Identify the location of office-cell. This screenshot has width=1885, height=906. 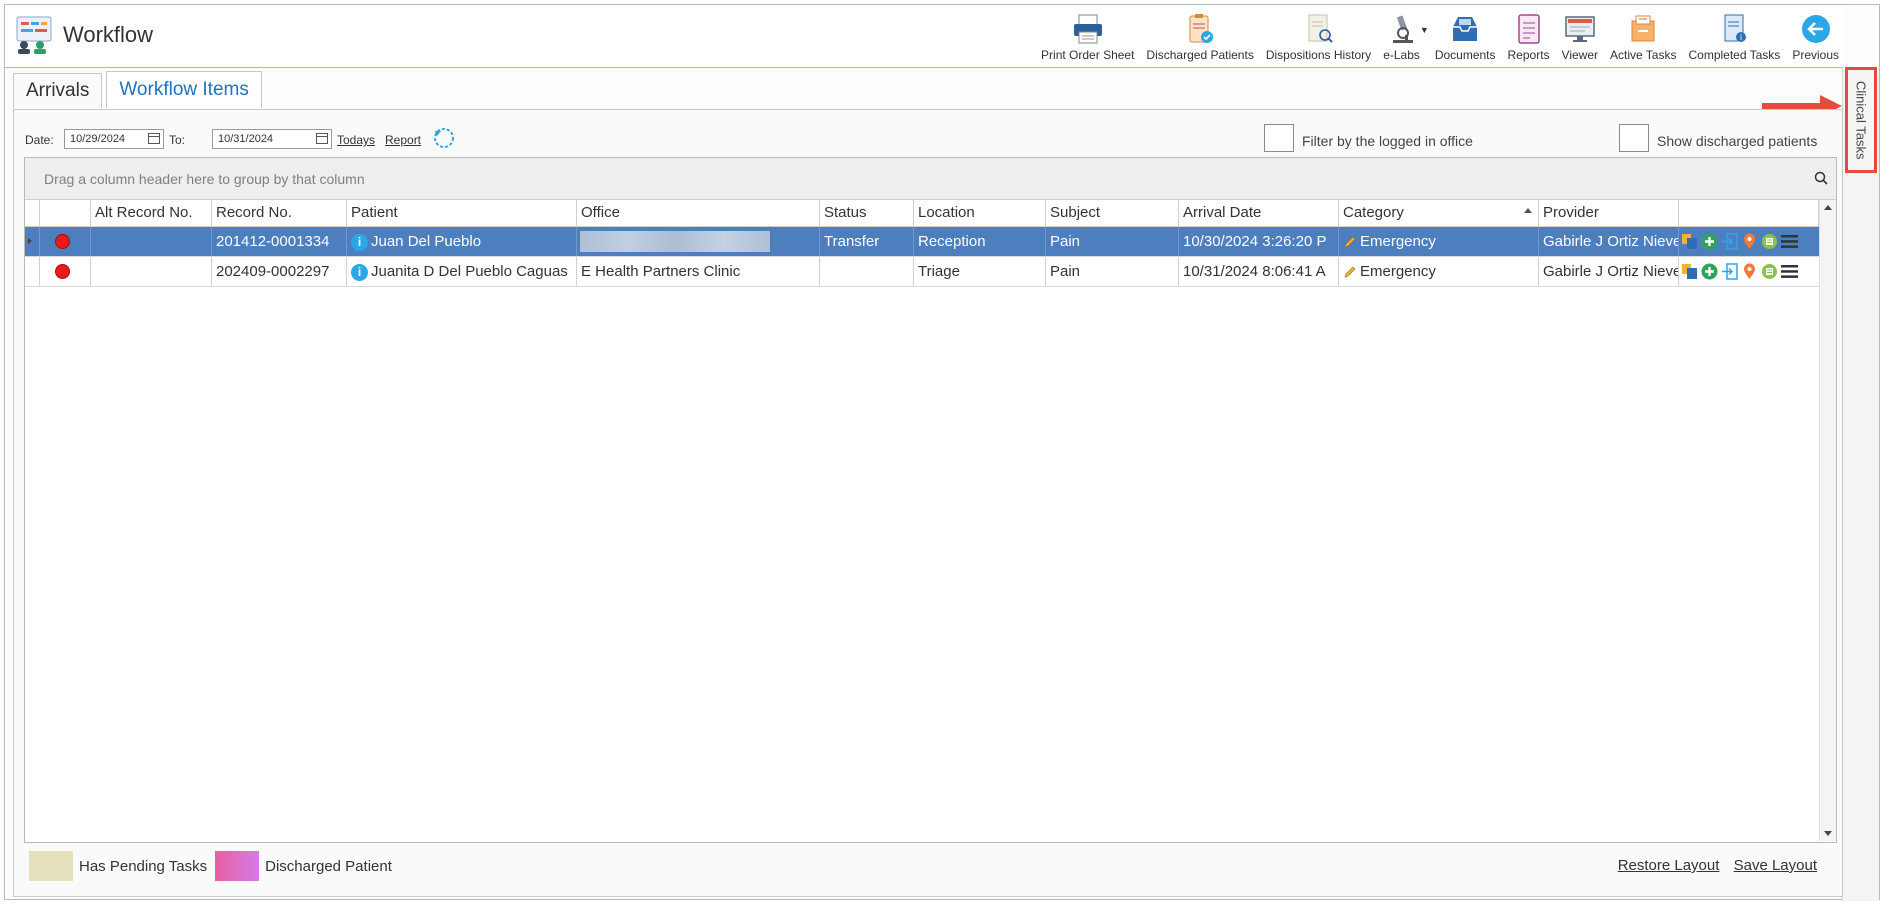
(698, 241).